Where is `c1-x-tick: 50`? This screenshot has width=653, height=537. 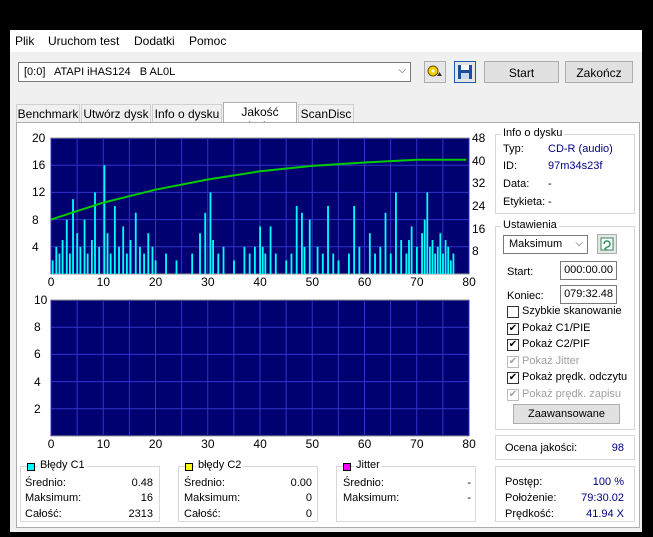
c1-x-tick: 50 is located at coordinates (312, 282).